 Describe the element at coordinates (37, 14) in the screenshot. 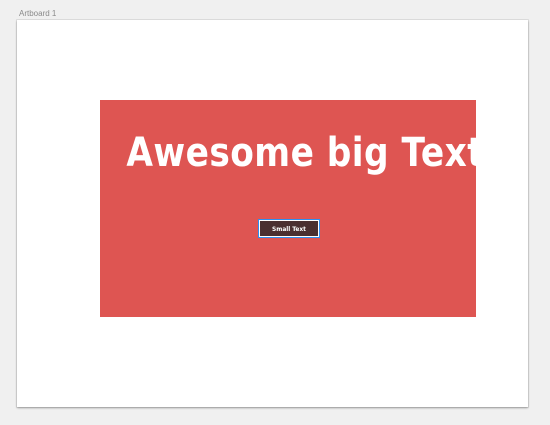

I see `artboard-label: Artboard 1` at that location.